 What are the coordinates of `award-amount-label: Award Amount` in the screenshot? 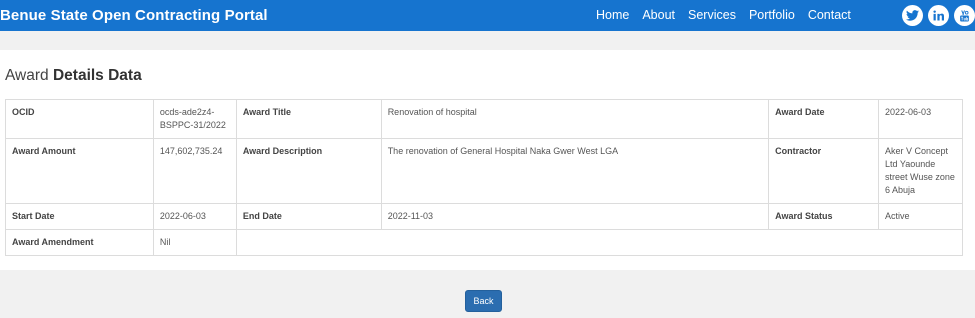 It's located at (79, 171).